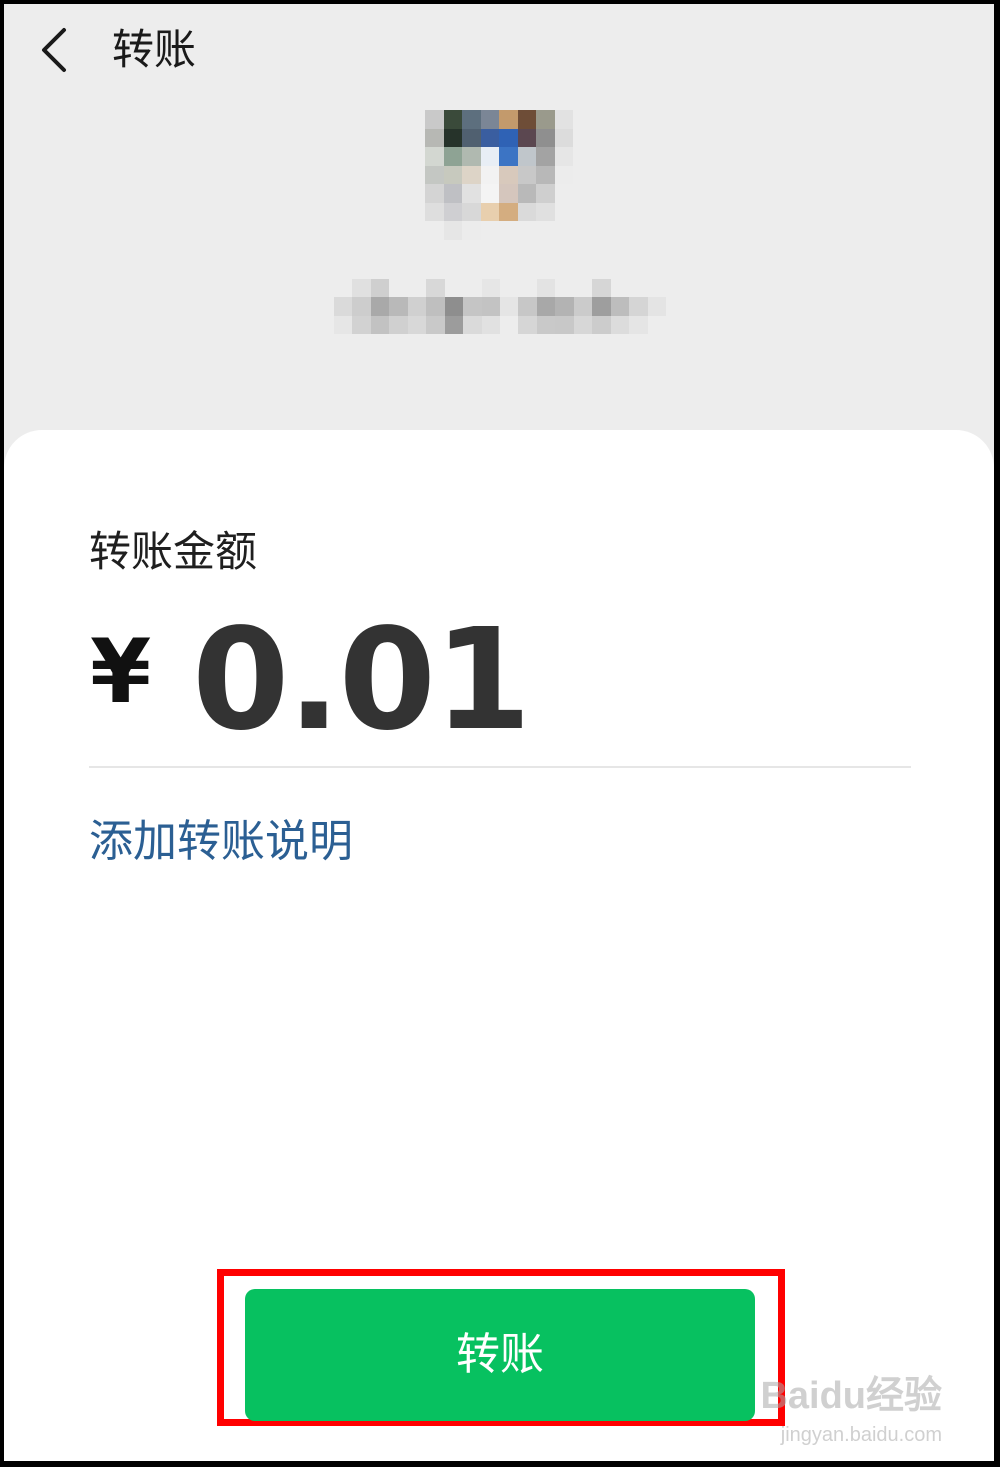 The image size is (1000, 1467). Describe the element at coordinates (221, 842) in the screenshot. I see `add-note-link: 添加转账说明` at that location.